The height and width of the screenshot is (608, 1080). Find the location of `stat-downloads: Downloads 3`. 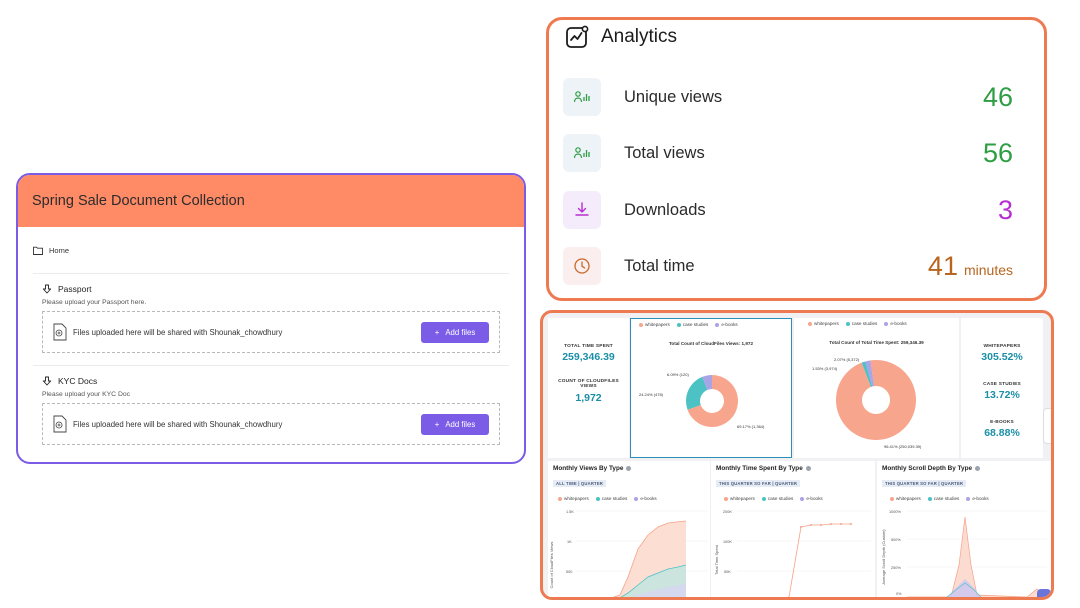

stat-downloads: Downloads 3 is located at coordinates (788, 210).